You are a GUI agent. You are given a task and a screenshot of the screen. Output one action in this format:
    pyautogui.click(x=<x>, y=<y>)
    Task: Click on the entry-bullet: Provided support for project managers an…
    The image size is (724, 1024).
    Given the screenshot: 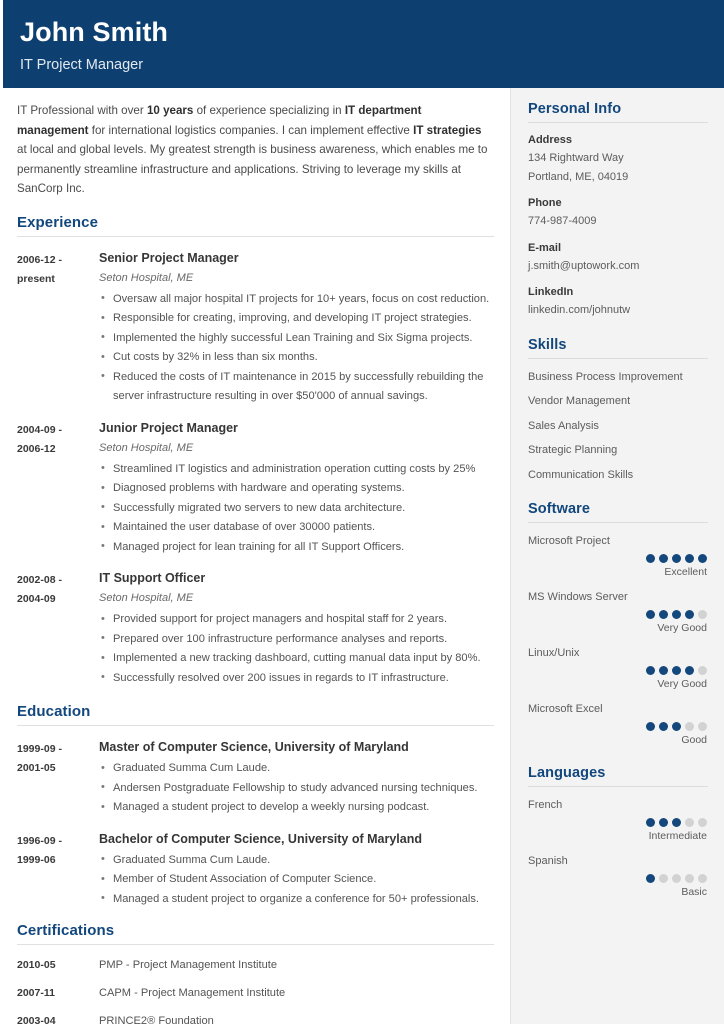 What is the action you would take?
    pyautogui.click(x=296, y=620)
    